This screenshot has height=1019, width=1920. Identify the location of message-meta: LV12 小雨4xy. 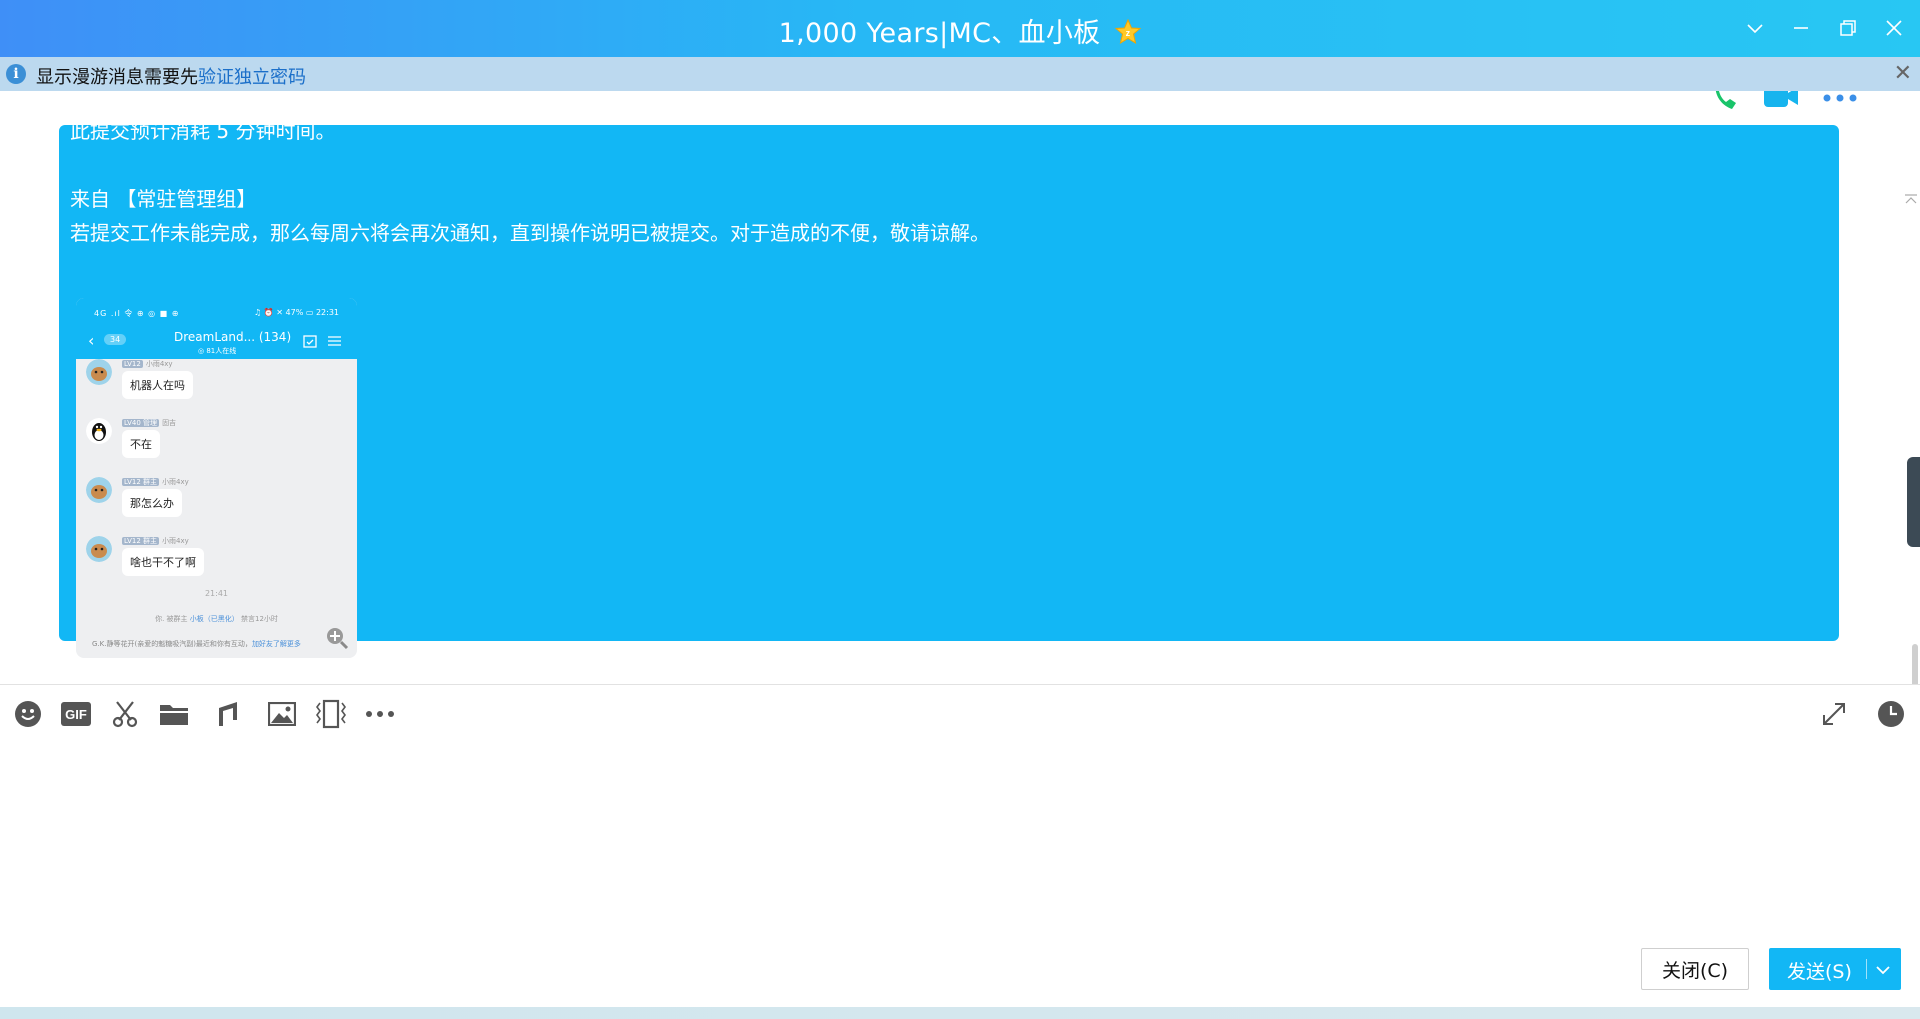
(147, 364).